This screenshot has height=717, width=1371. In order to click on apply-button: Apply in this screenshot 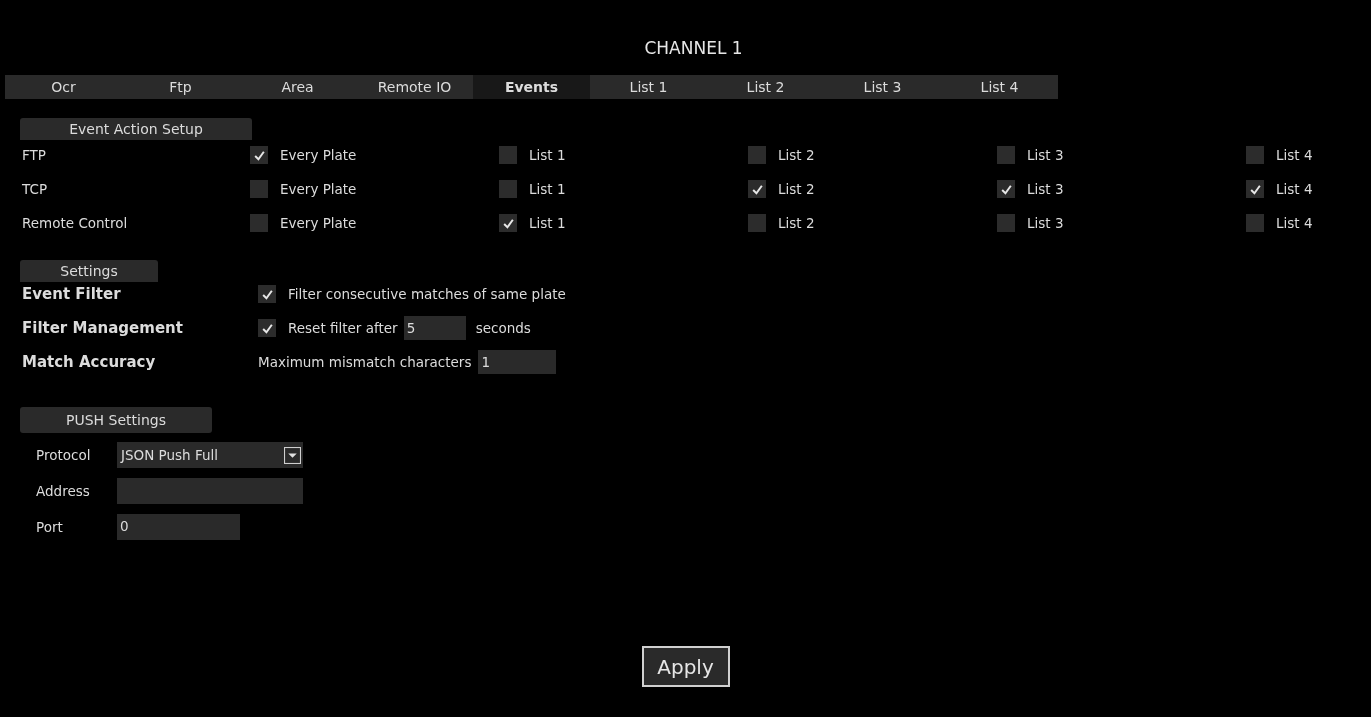, I will do `click(685, 666)`.